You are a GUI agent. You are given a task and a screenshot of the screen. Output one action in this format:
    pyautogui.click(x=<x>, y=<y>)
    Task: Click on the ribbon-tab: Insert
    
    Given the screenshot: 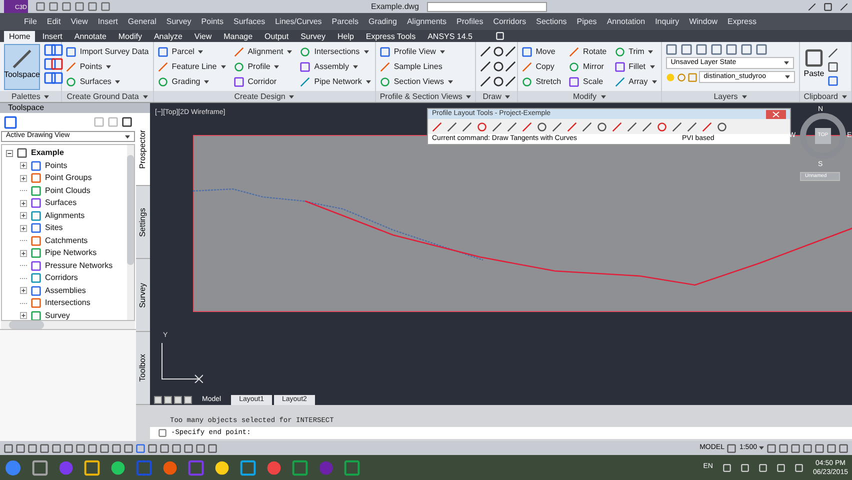 What is the action you would take?
    pyautogui.click(x=52, y=36)
    